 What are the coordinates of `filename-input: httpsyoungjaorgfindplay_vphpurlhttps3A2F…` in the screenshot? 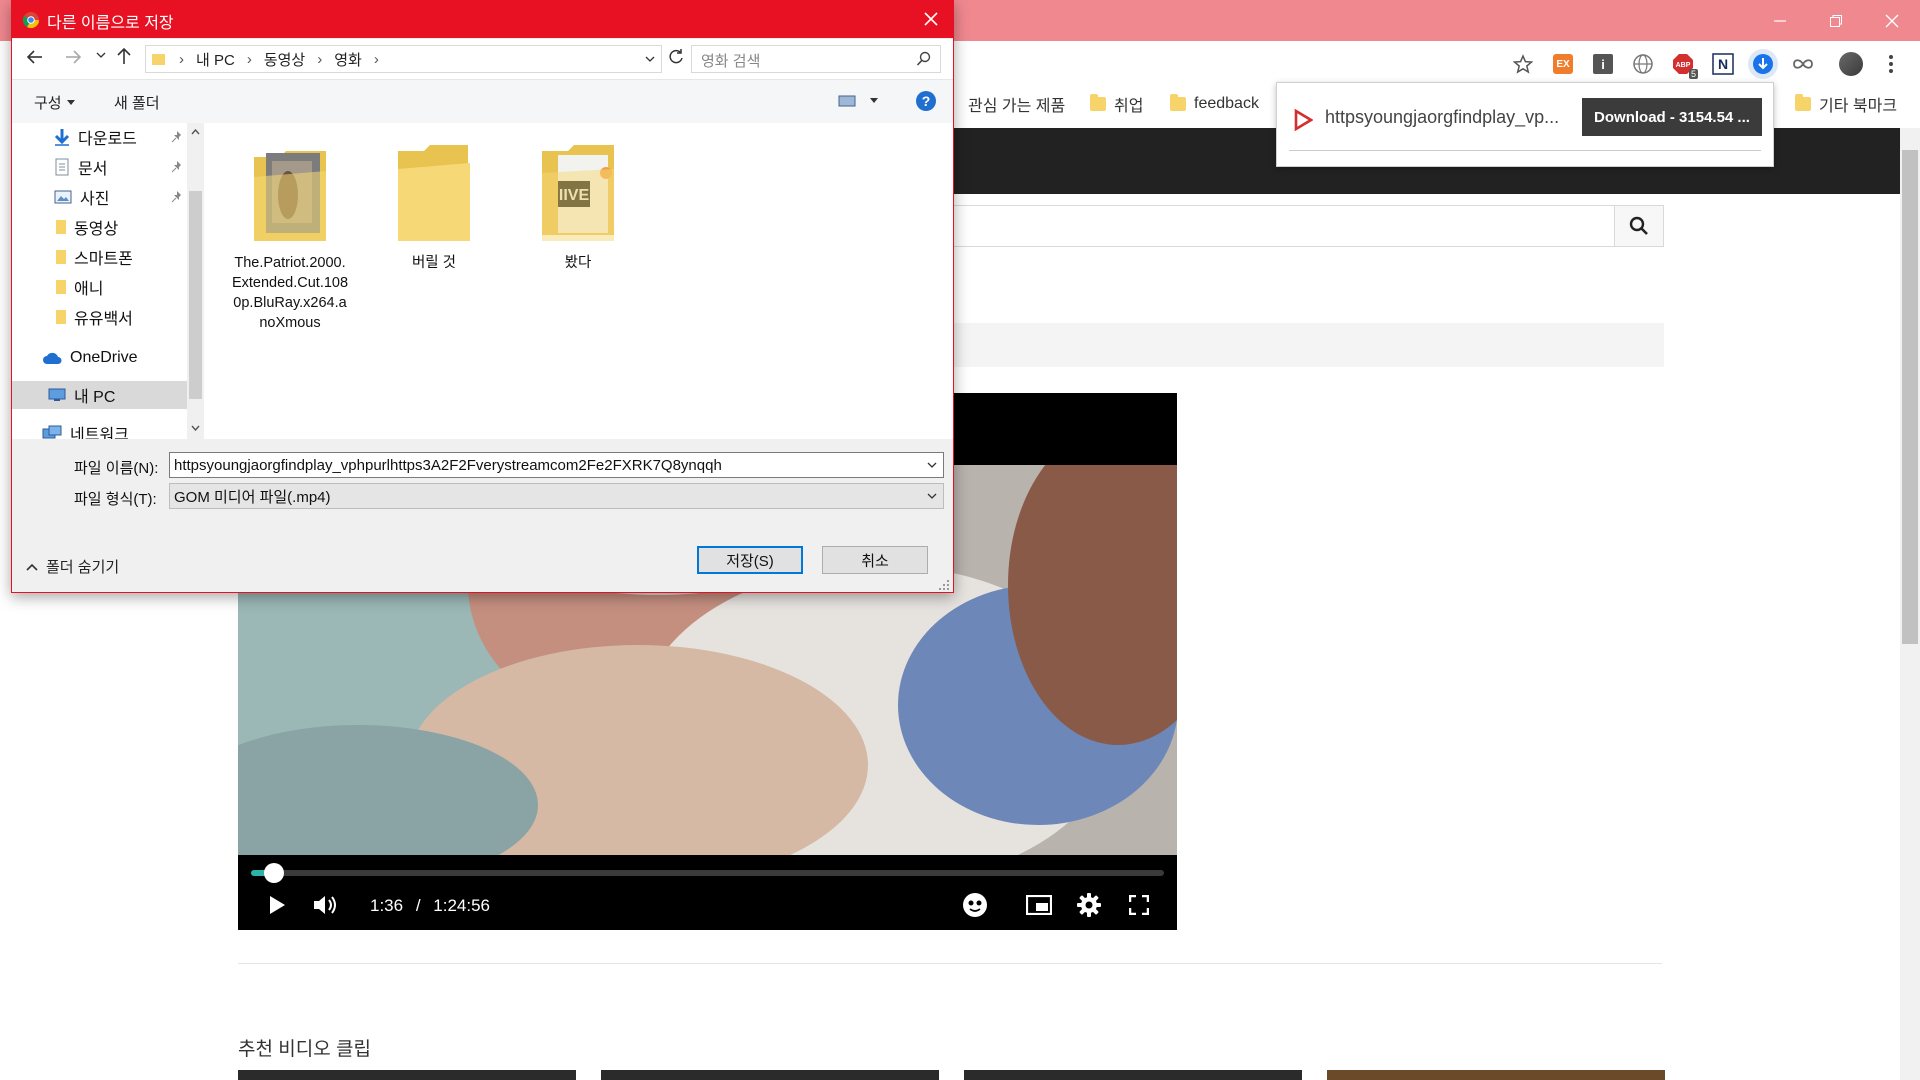 It's located at (556, 465).